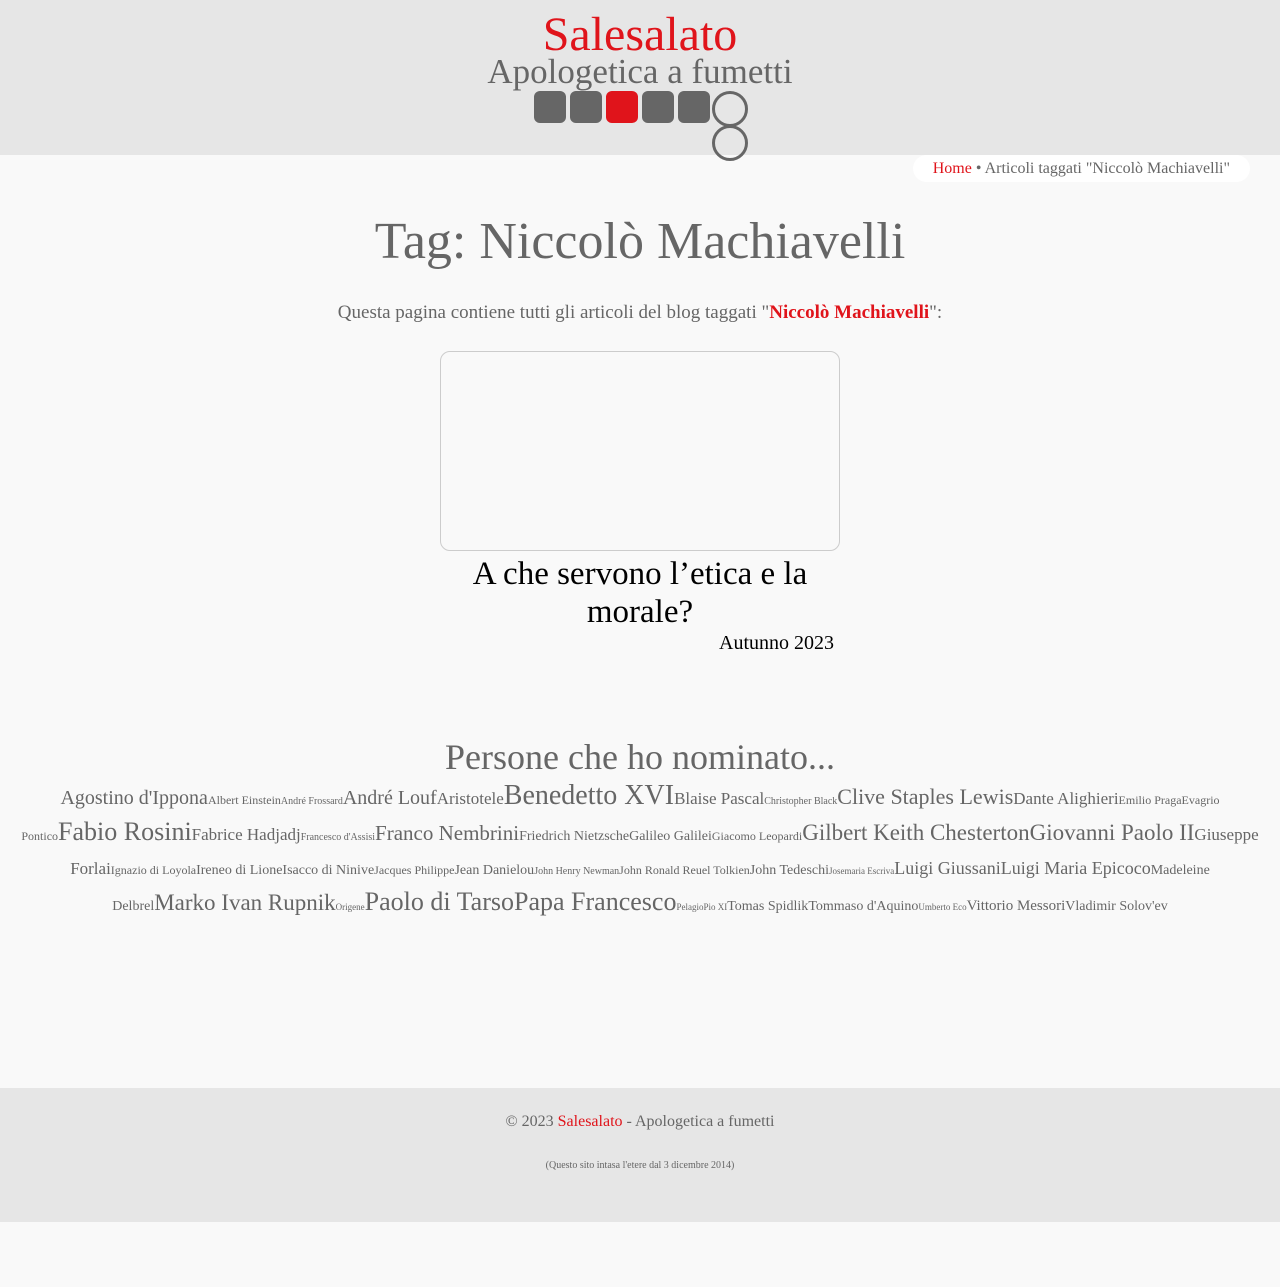 The width and height of the screenshot is (1280, 1287). Describe the element at coordinates (244, 902) in the screenshot. I see `tag-cloud-link: Marko Ivan Rupnik` at that location.